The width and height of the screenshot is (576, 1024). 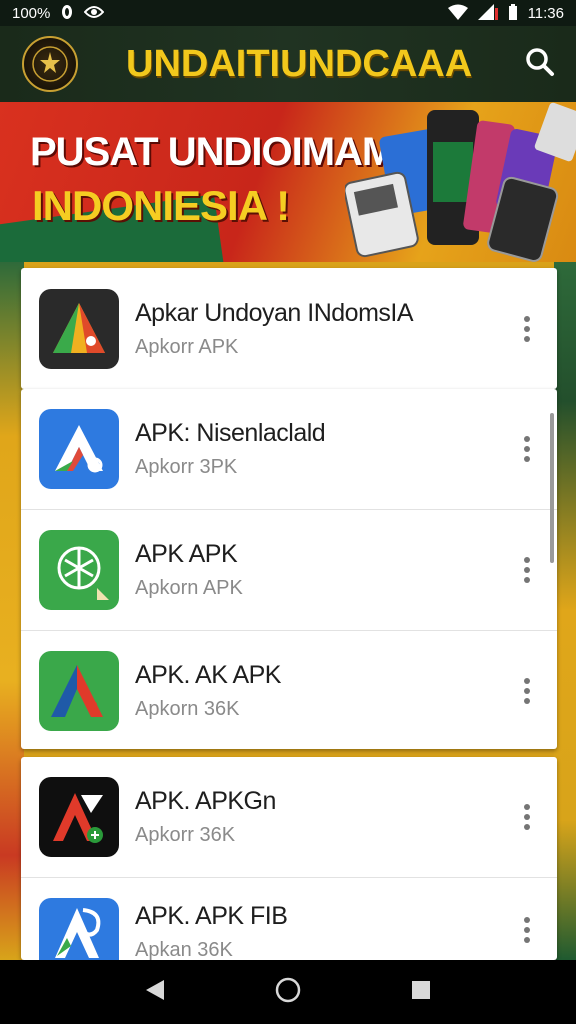 What do you see at coordinates (289, 919) in the screenshot?
I see `app-list-item: APK. APK FIB Apkan 36K` at bounding box center [289, 919].